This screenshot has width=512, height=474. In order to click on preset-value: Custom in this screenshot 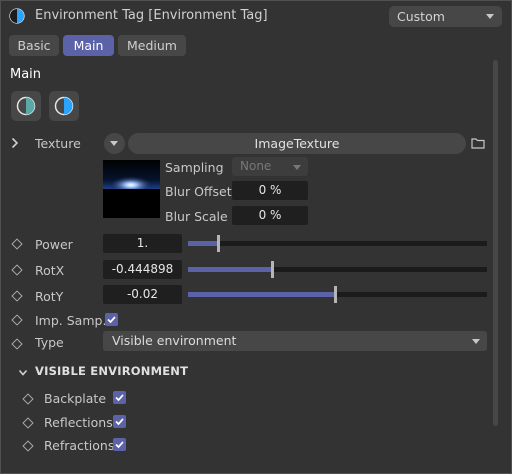, I will do `click(421, 16)`.